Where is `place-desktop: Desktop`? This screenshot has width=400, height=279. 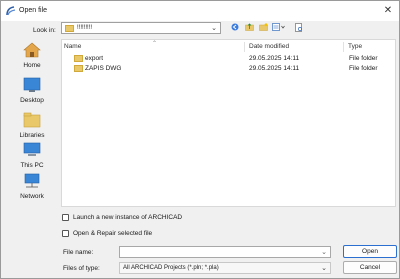 place-desktop: Desktop is located at coordinates (32, 90).